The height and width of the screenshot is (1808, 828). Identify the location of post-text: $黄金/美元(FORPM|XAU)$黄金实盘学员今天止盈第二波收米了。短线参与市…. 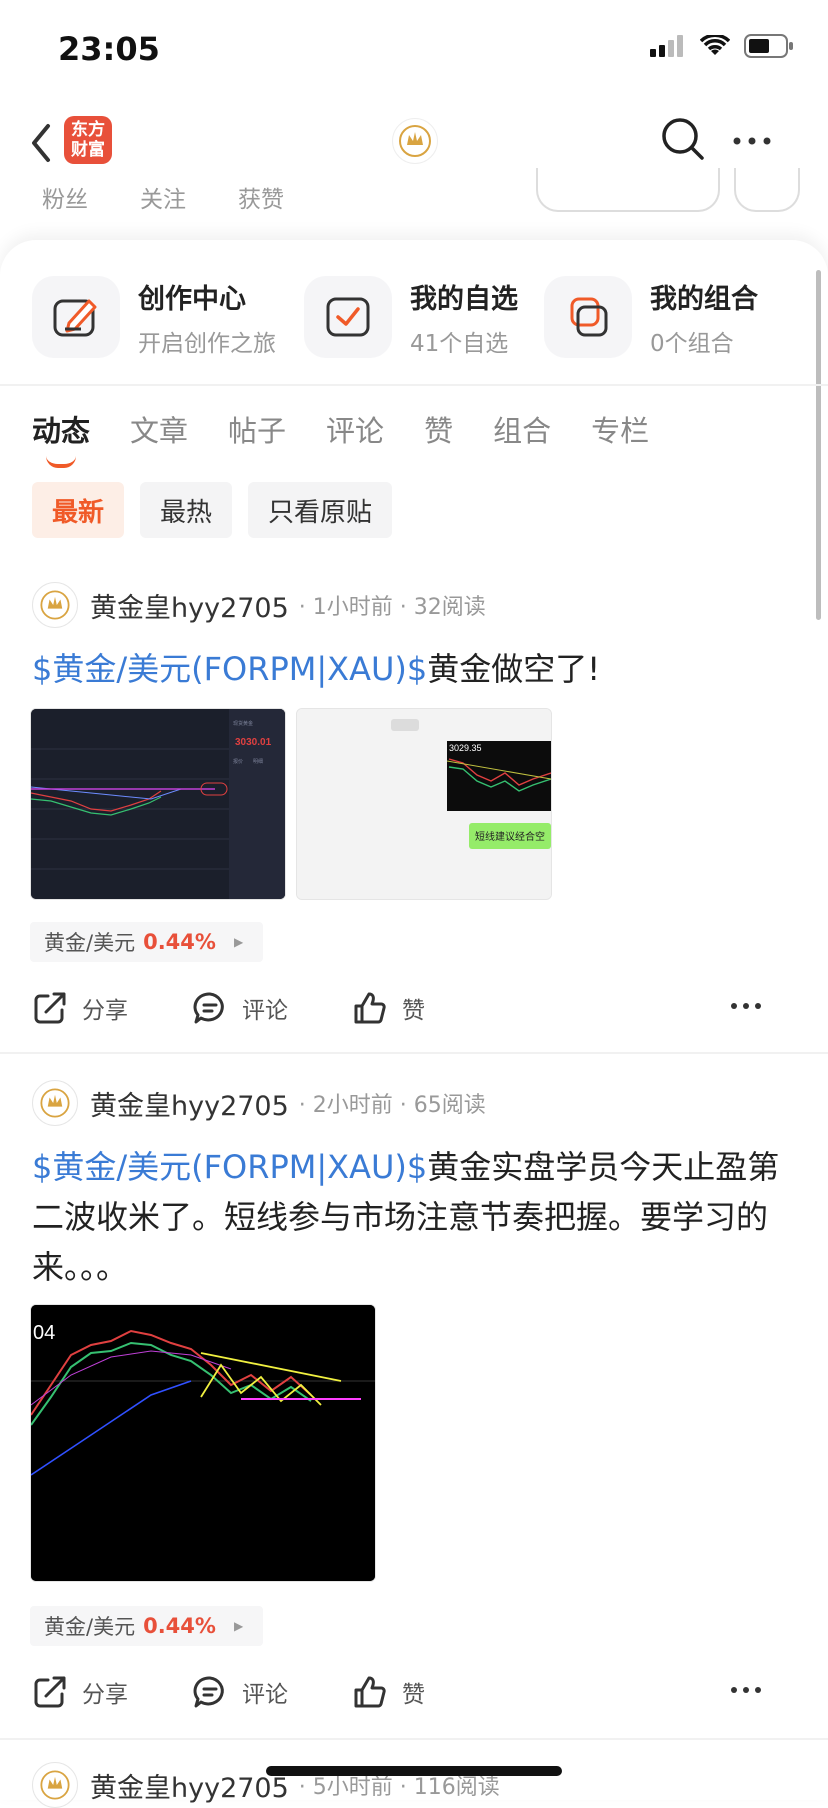
(412, 1217).